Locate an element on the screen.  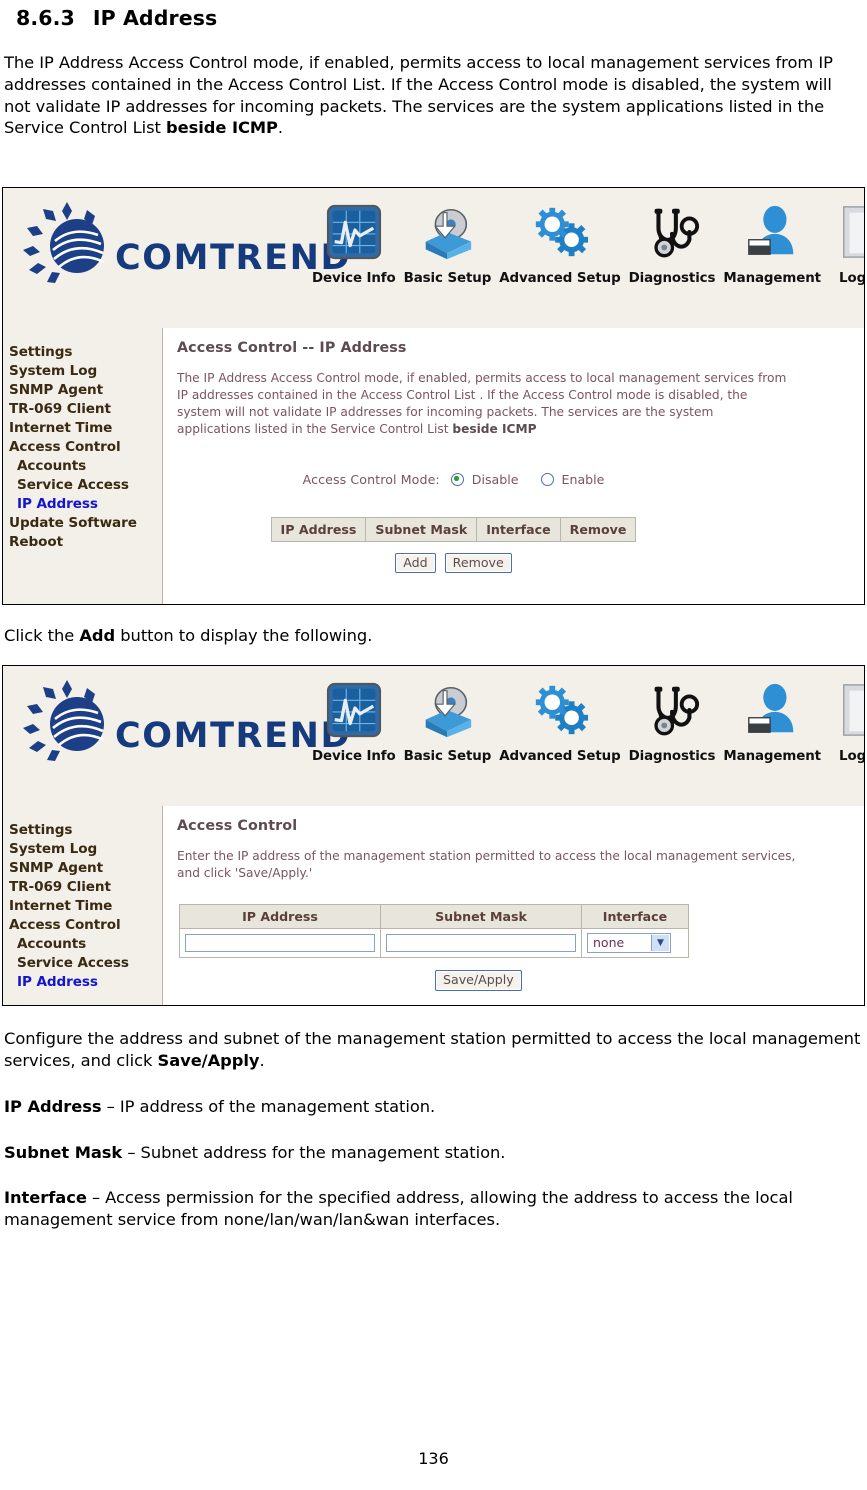
cell-interface: none ▼ is located at coordinates (635, 942).